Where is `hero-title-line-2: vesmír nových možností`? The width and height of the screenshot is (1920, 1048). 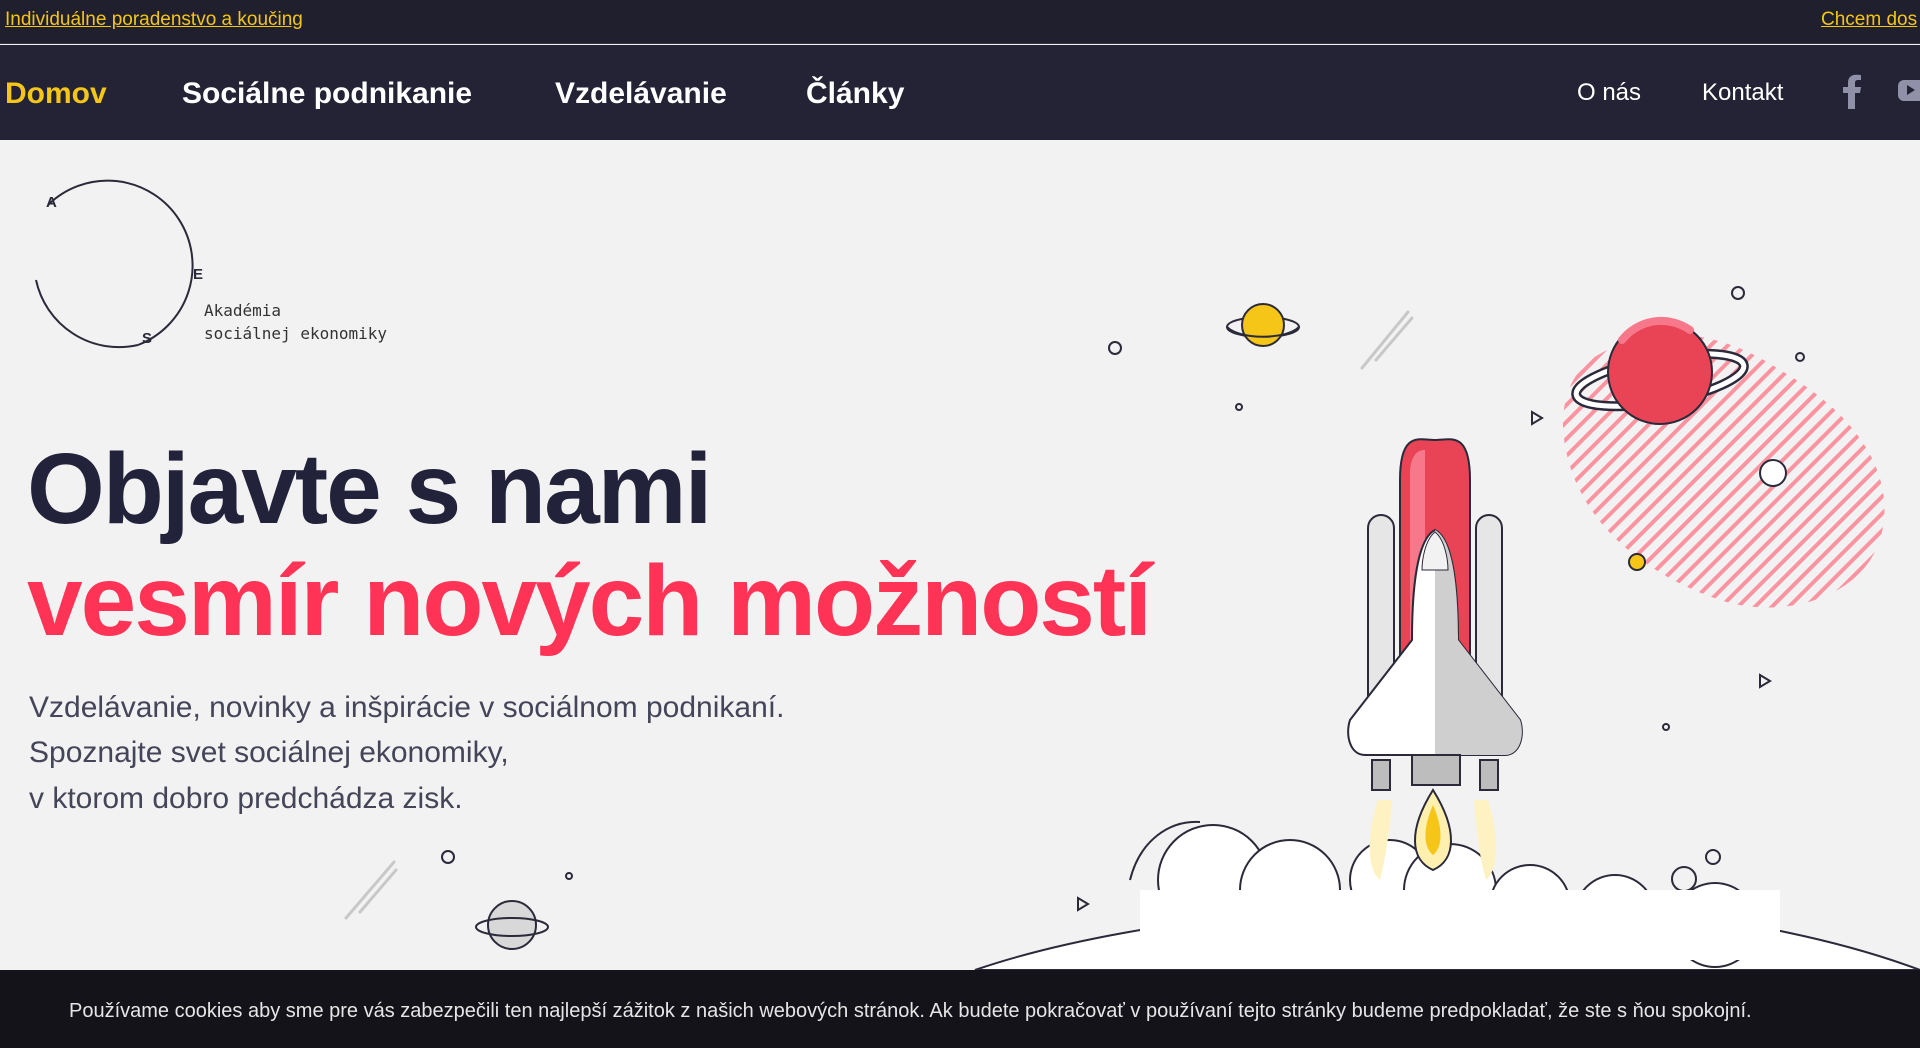
hero-title-line-2: vesmír nových možností is located at coordinates (589, 601).